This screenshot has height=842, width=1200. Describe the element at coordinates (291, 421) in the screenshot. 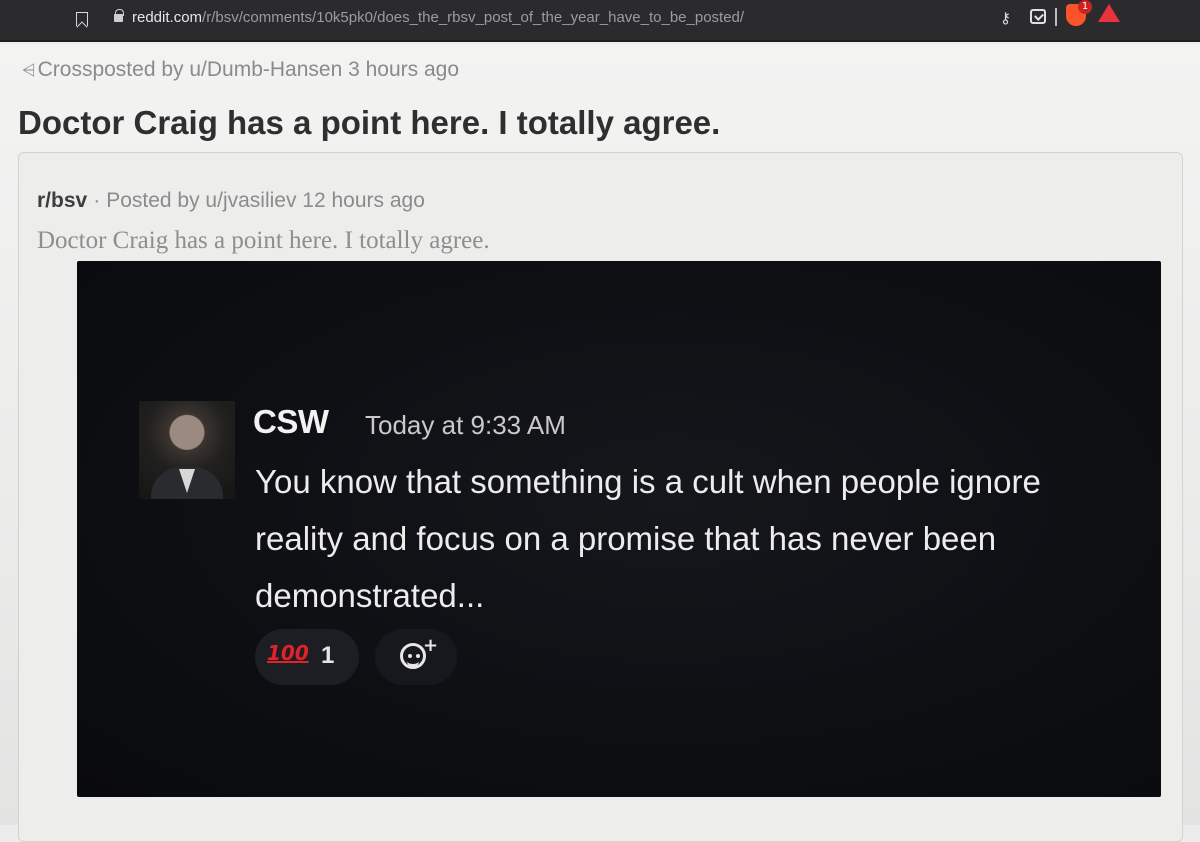

I see `chat-author: CSW` at that location.